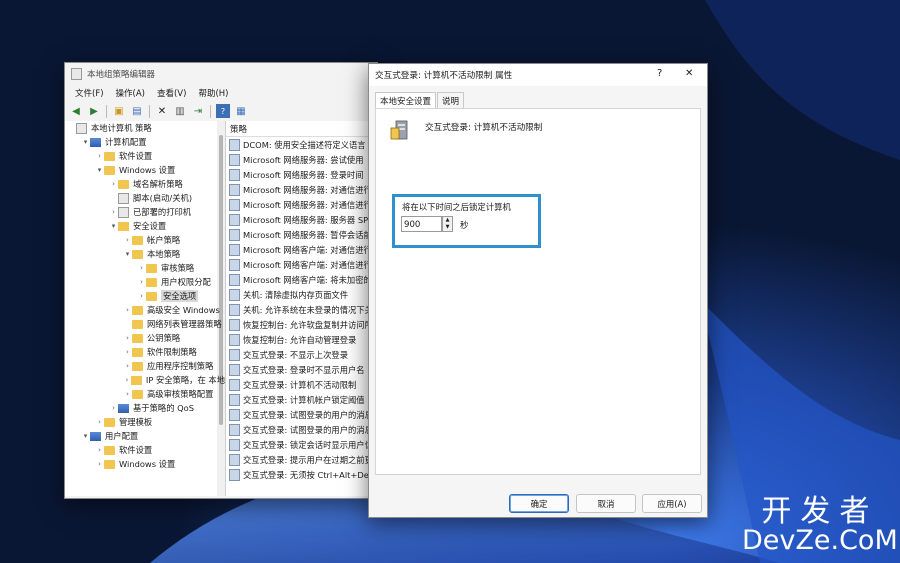 The height and width of the screenshot is (563, 900). I want to click on tree-node: › 域名解析策略, so click(145, 184).